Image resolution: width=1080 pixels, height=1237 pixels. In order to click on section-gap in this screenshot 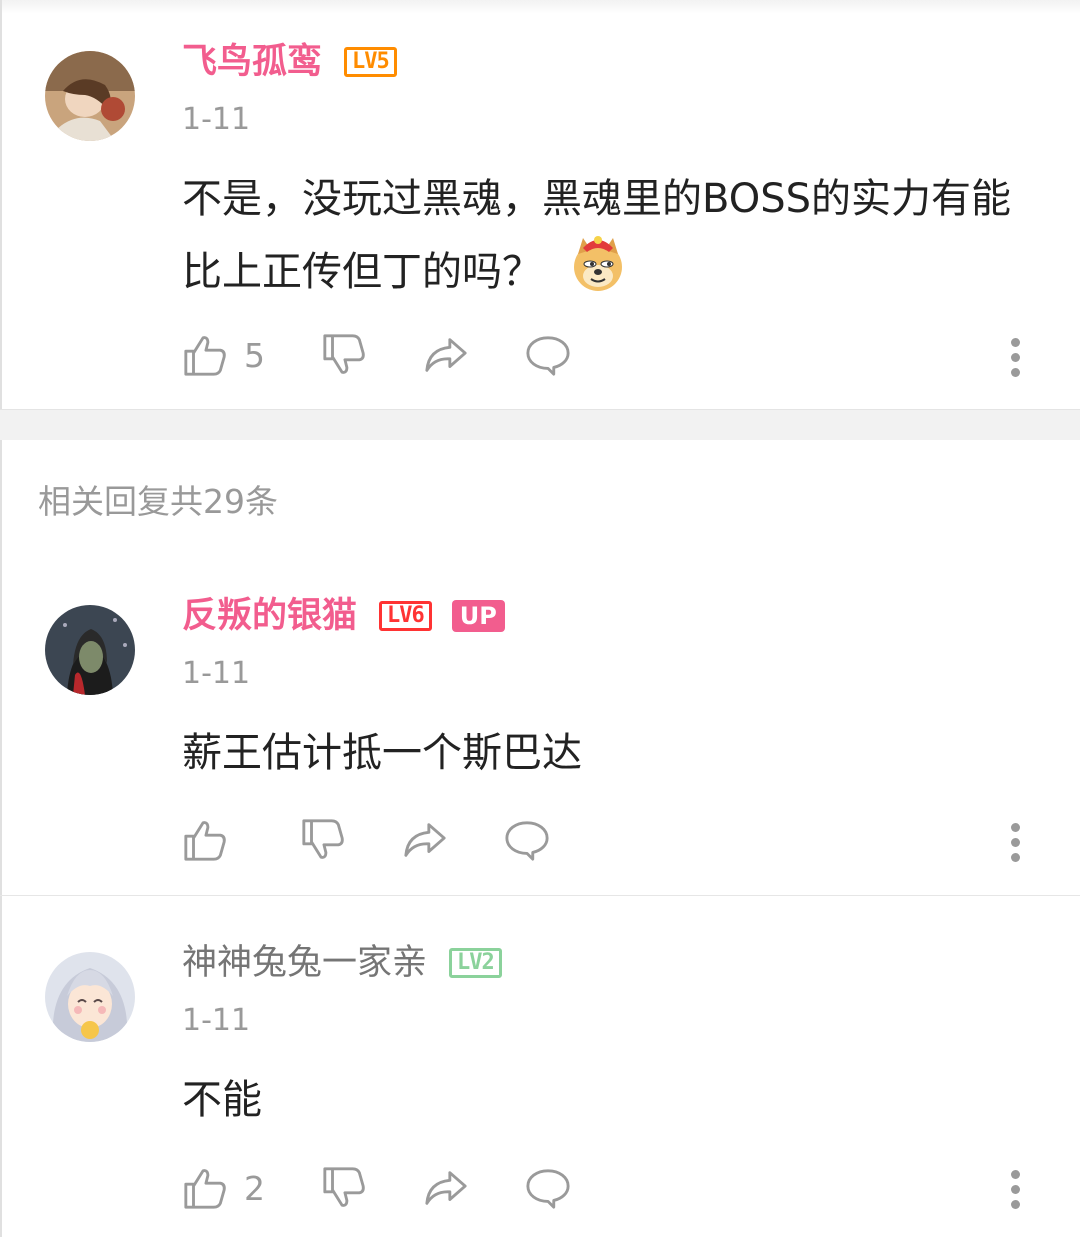, I will do `click(540, 424)`.